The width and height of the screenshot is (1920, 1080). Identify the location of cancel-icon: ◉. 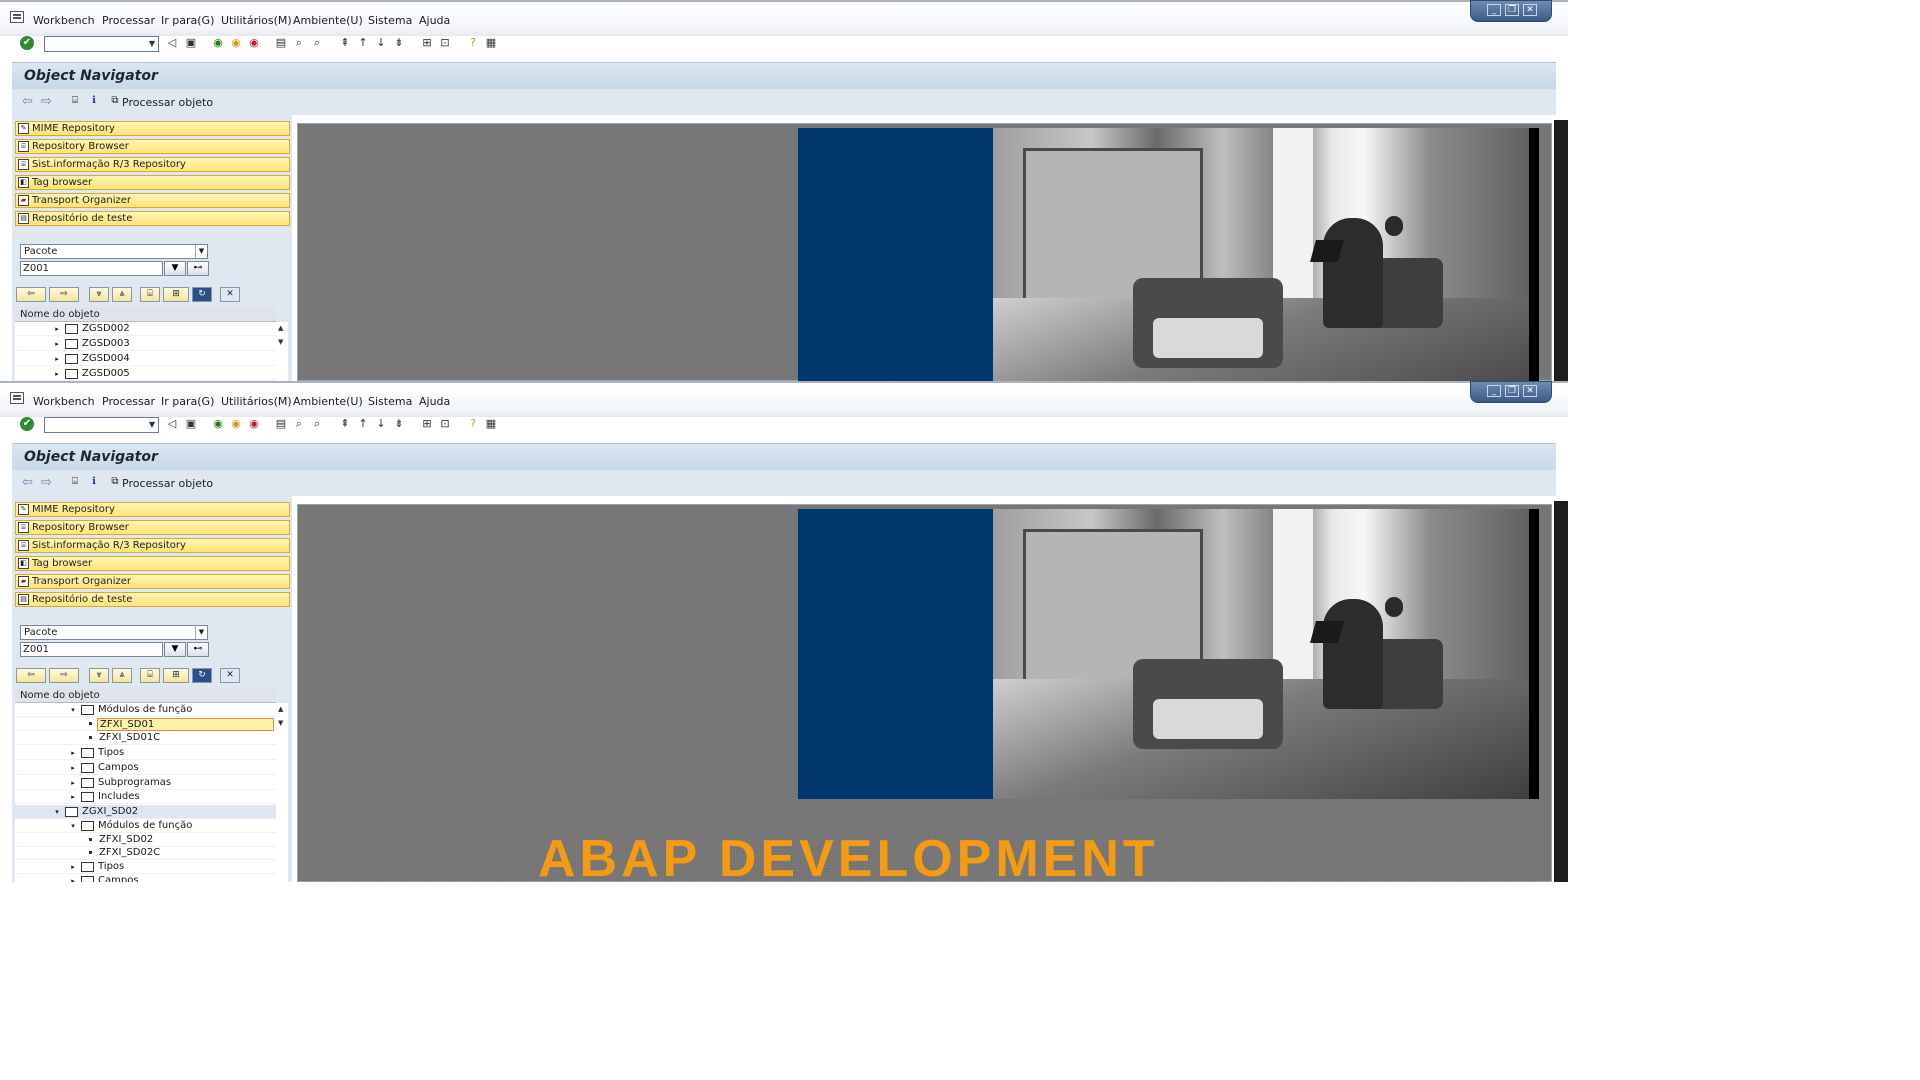
(254, 43).